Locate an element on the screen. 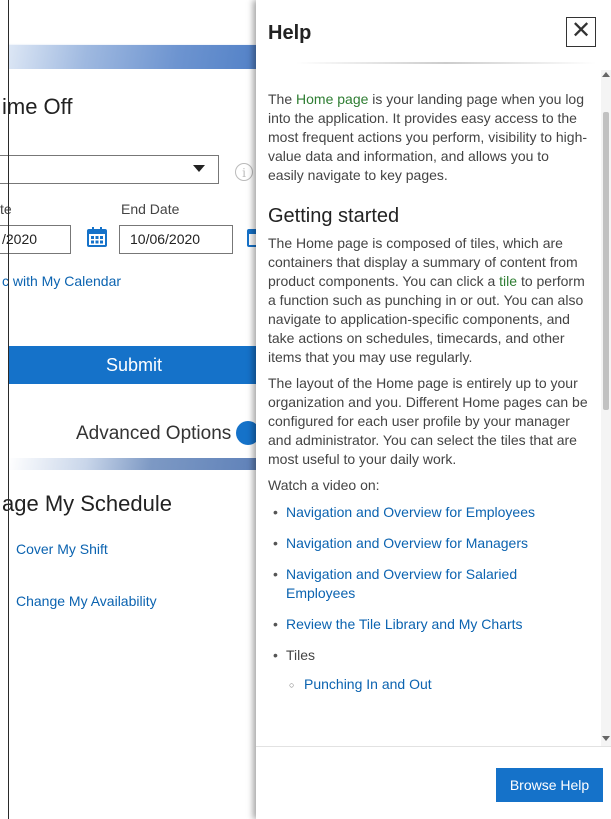 This screenshot has height=819, width=611. end-date-label: End Date is located at coordinates (150, 209).